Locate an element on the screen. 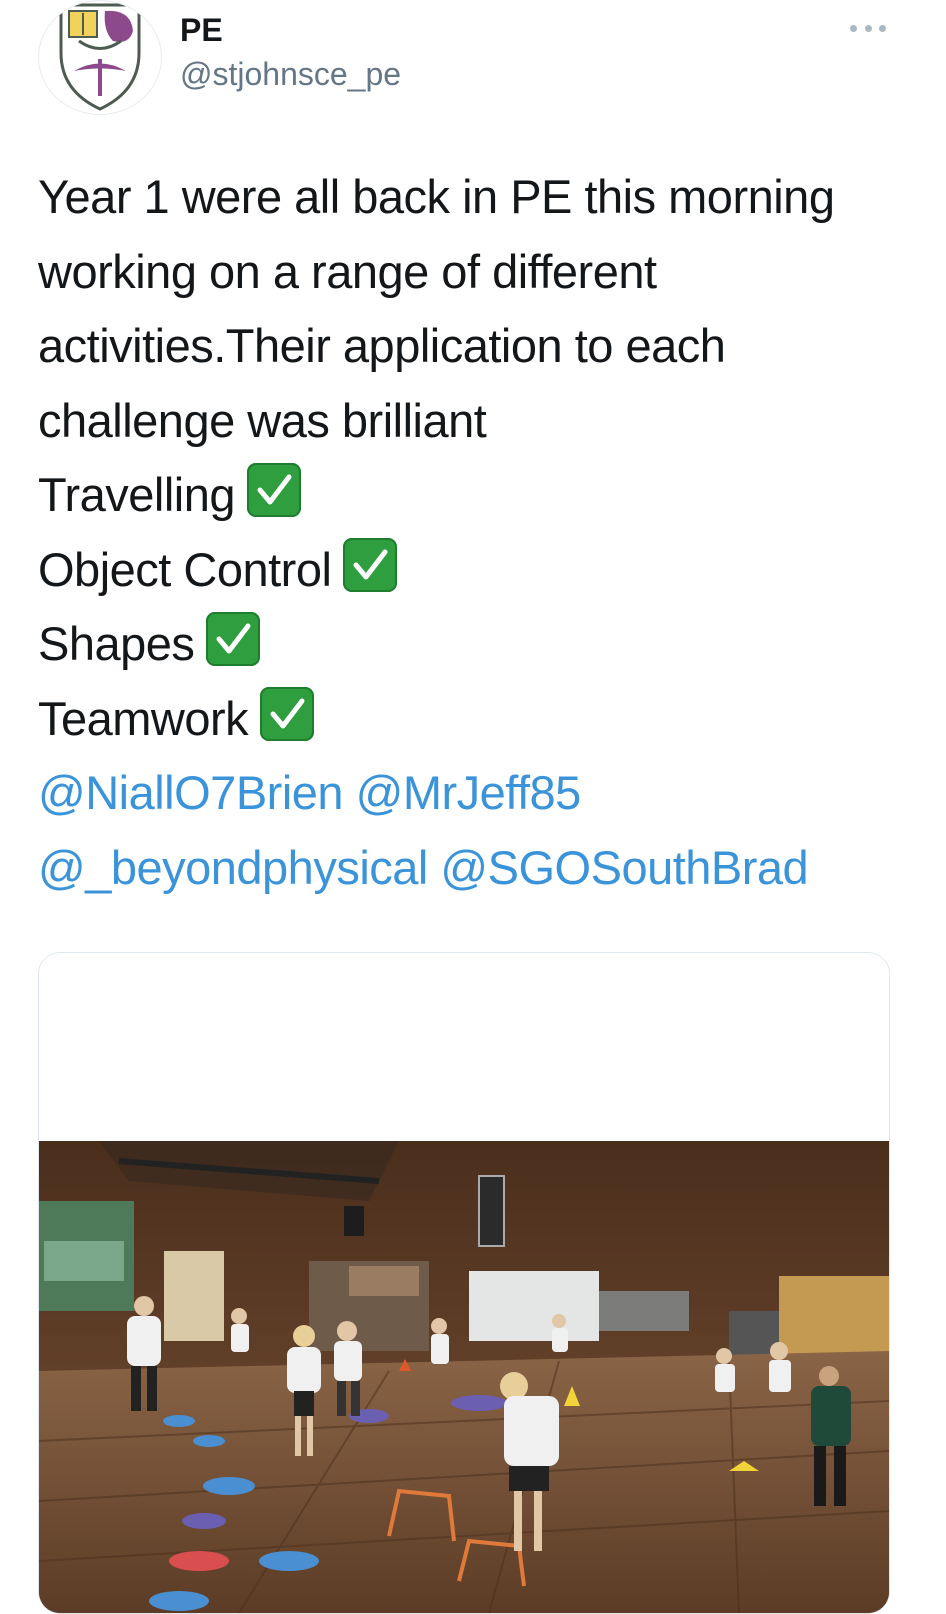 This screenshot has height=1614, width=946. avatar is located at coordinates (100, 57).